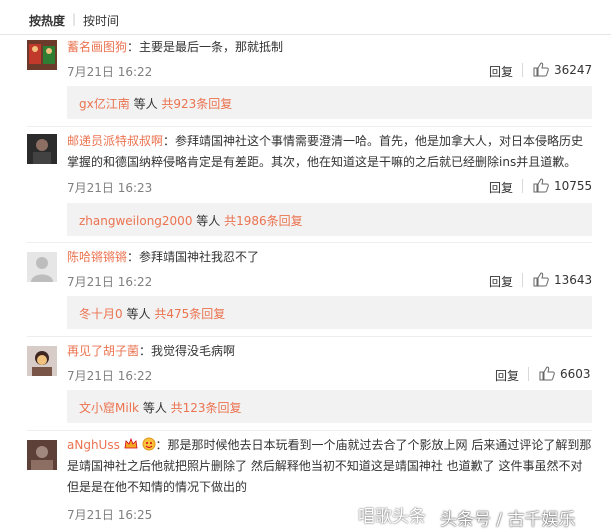 Image resolution: width=611 pixels, height=532 pixels. I want to click on comment-text: 我觉得没毛病啊, so click(193, 351).